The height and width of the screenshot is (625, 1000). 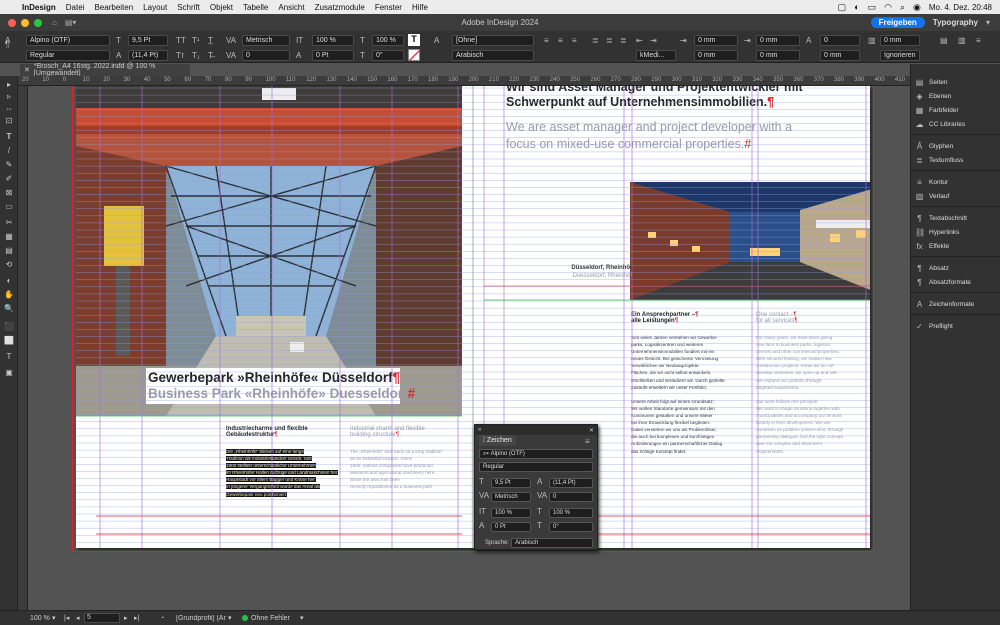 What do you see at coordinates (9, 192) in the screenshot?
I see `rectangle-frame-tool-icon: ⊠` at bounding box center [9, 192].